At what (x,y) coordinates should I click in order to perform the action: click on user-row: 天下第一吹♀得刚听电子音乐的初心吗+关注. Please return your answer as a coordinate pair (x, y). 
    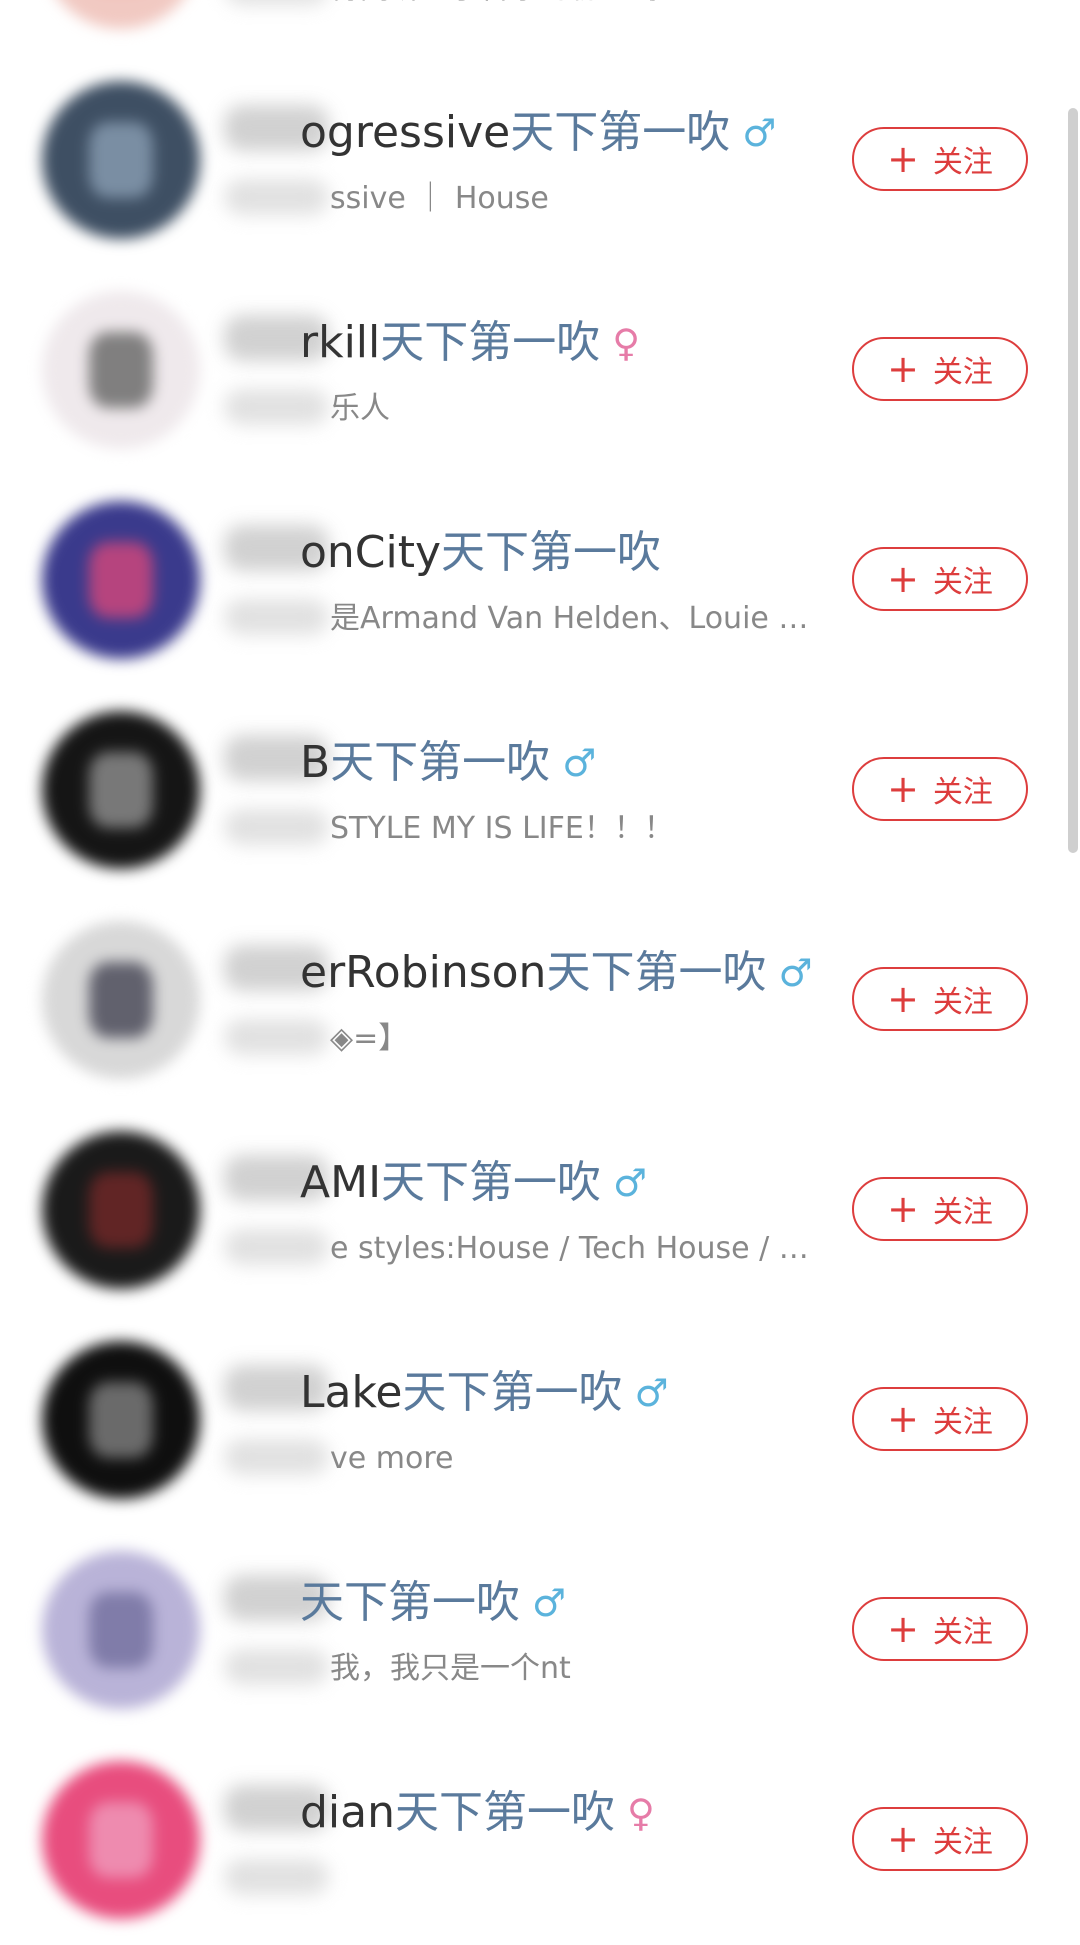
    Looking at the image, I should click on (540, 27).